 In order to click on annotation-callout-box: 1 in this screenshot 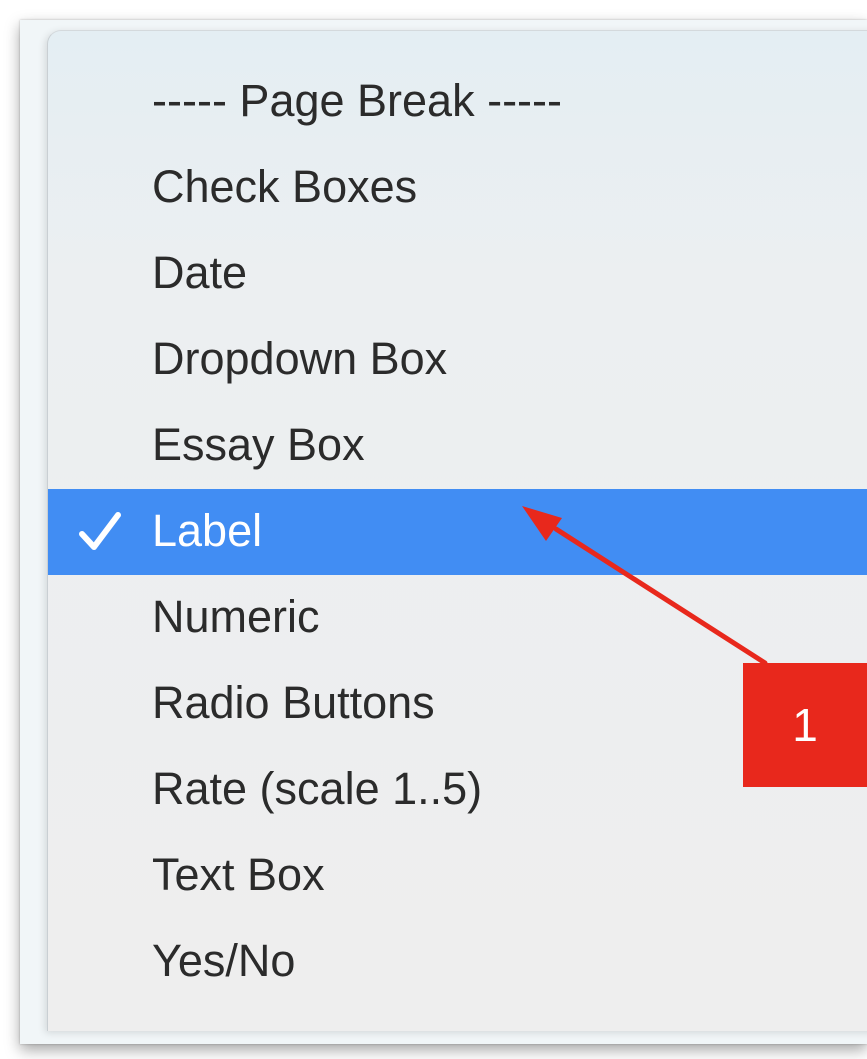, I will do `click(805, 725)`.